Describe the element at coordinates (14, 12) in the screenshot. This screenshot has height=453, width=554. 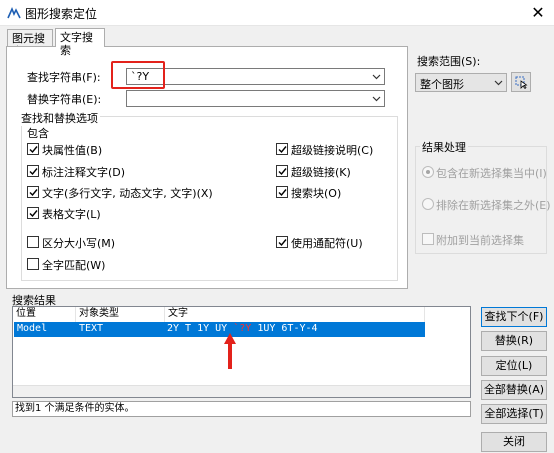
I see `app-icon` at that location.